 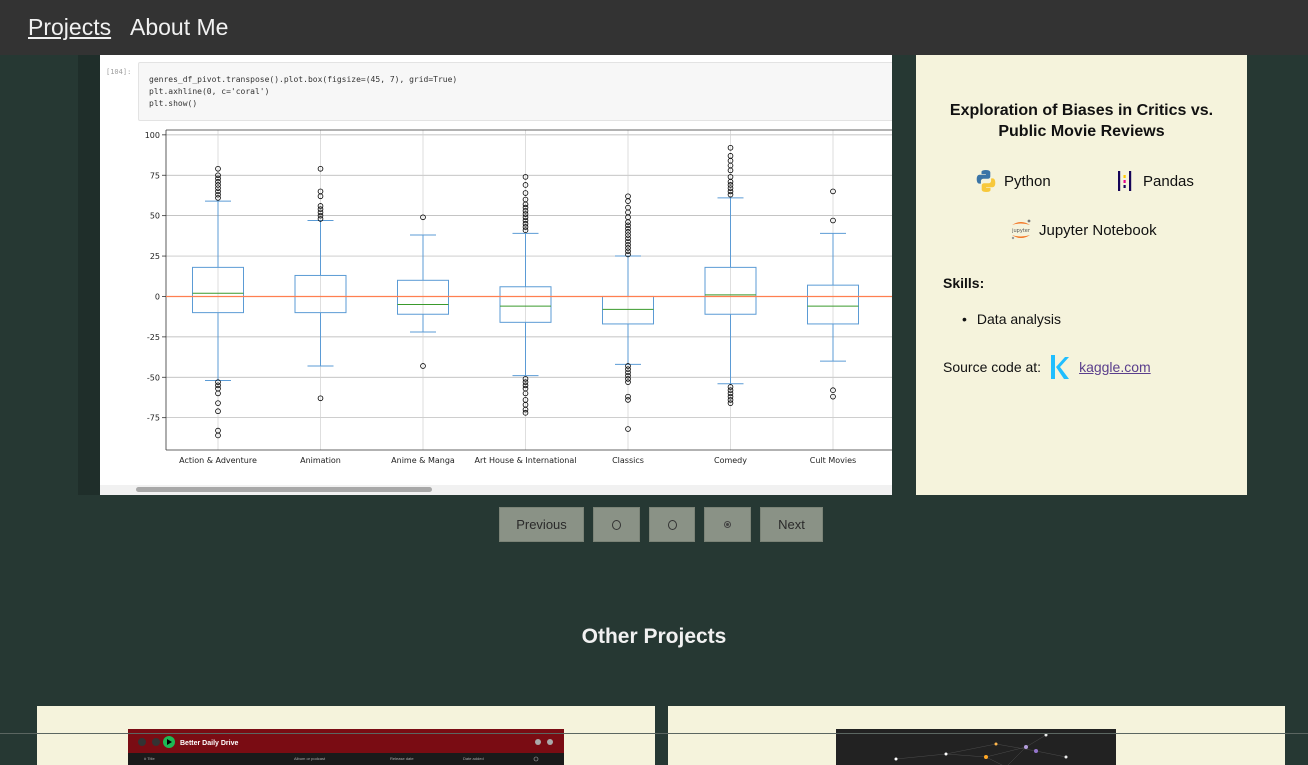 What do you see at coordinates (1047, 367) in the screenshot?
I see `source-code: Source code at: kaggle.com` at bounding box center [1047, 367].